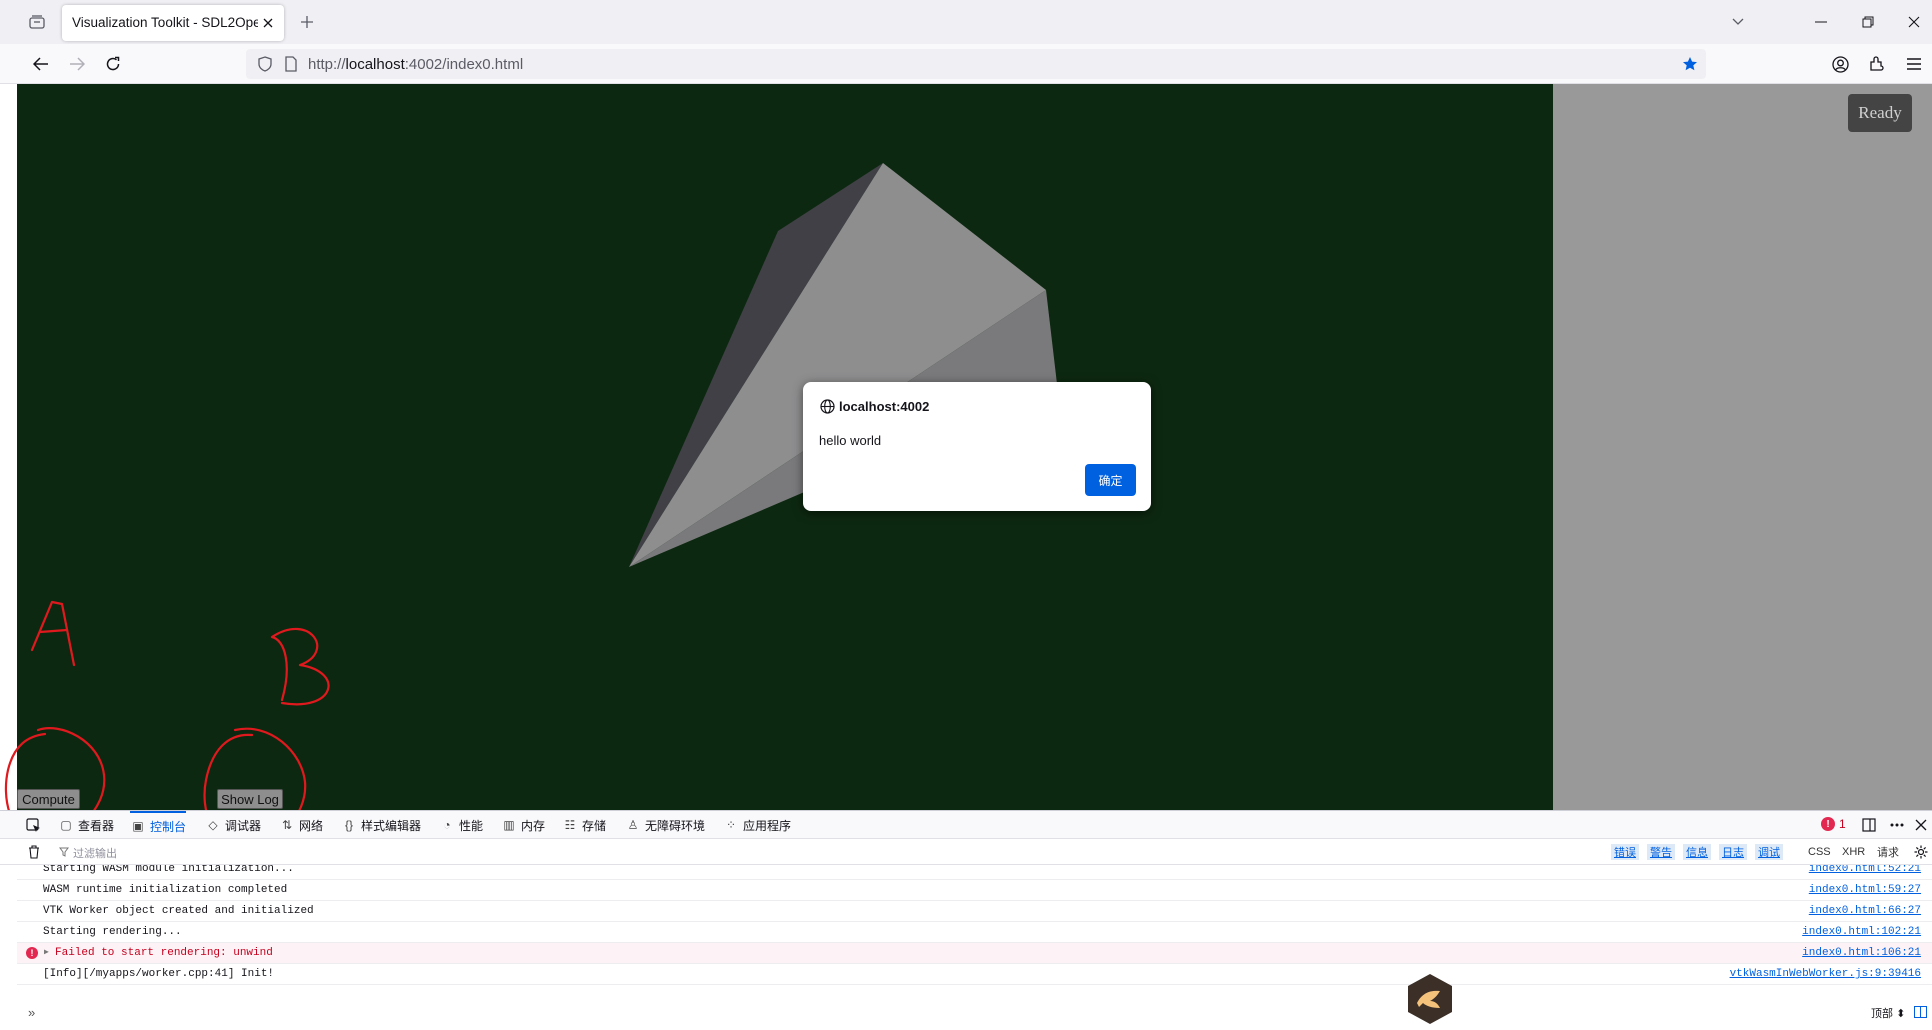 The height and width of the screenshot is (1030, 1932). Describe the element at coordinates (1914, 64) in the screenshot. I see `menu-icon` at that location.